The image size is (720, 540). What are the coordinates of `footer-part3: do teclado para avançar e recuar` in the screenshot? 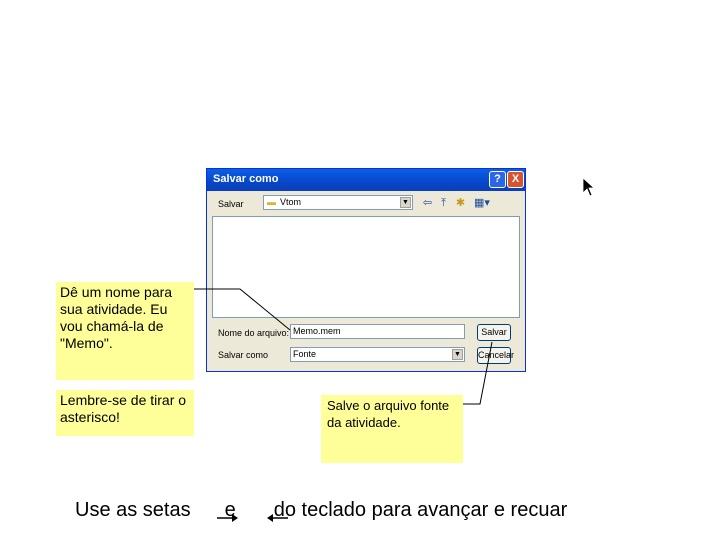 It's located at (420, 510).